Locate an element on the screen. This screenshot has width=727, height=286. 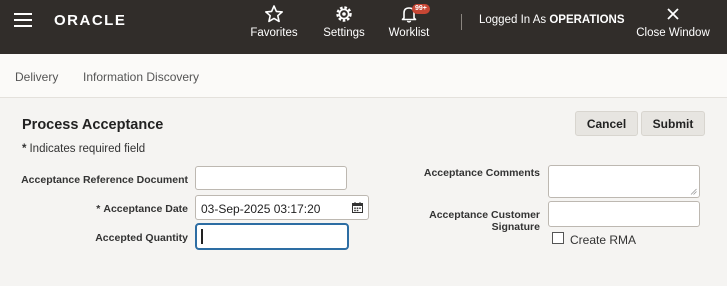
required-field-note: * Indicates required field is located at coordinates (83, 149).